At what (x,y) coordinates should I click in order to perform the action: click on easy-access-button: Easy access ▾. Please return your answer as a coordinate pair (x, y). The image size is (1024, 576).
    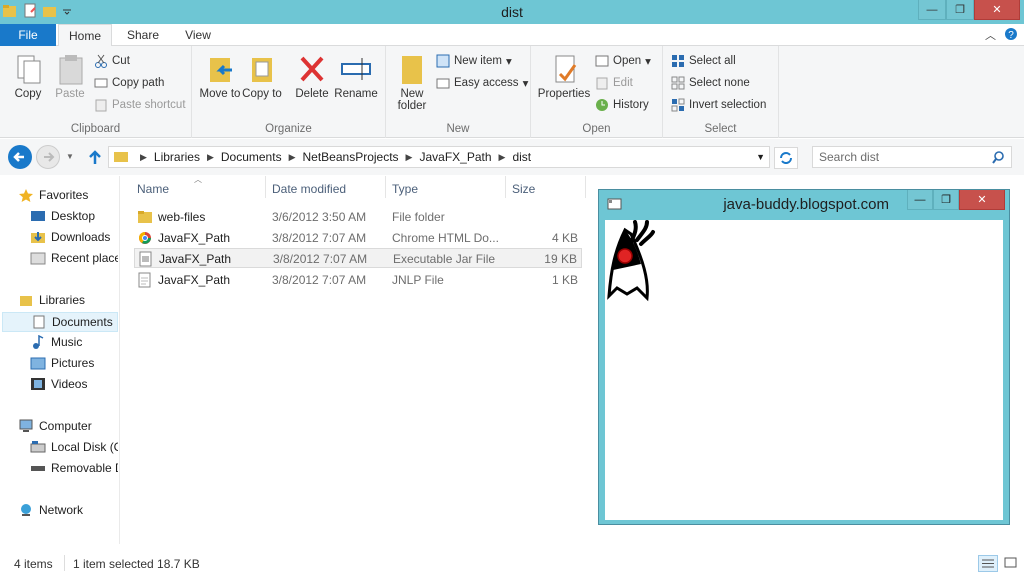
    Looking at the image, I should click on (482, 83).